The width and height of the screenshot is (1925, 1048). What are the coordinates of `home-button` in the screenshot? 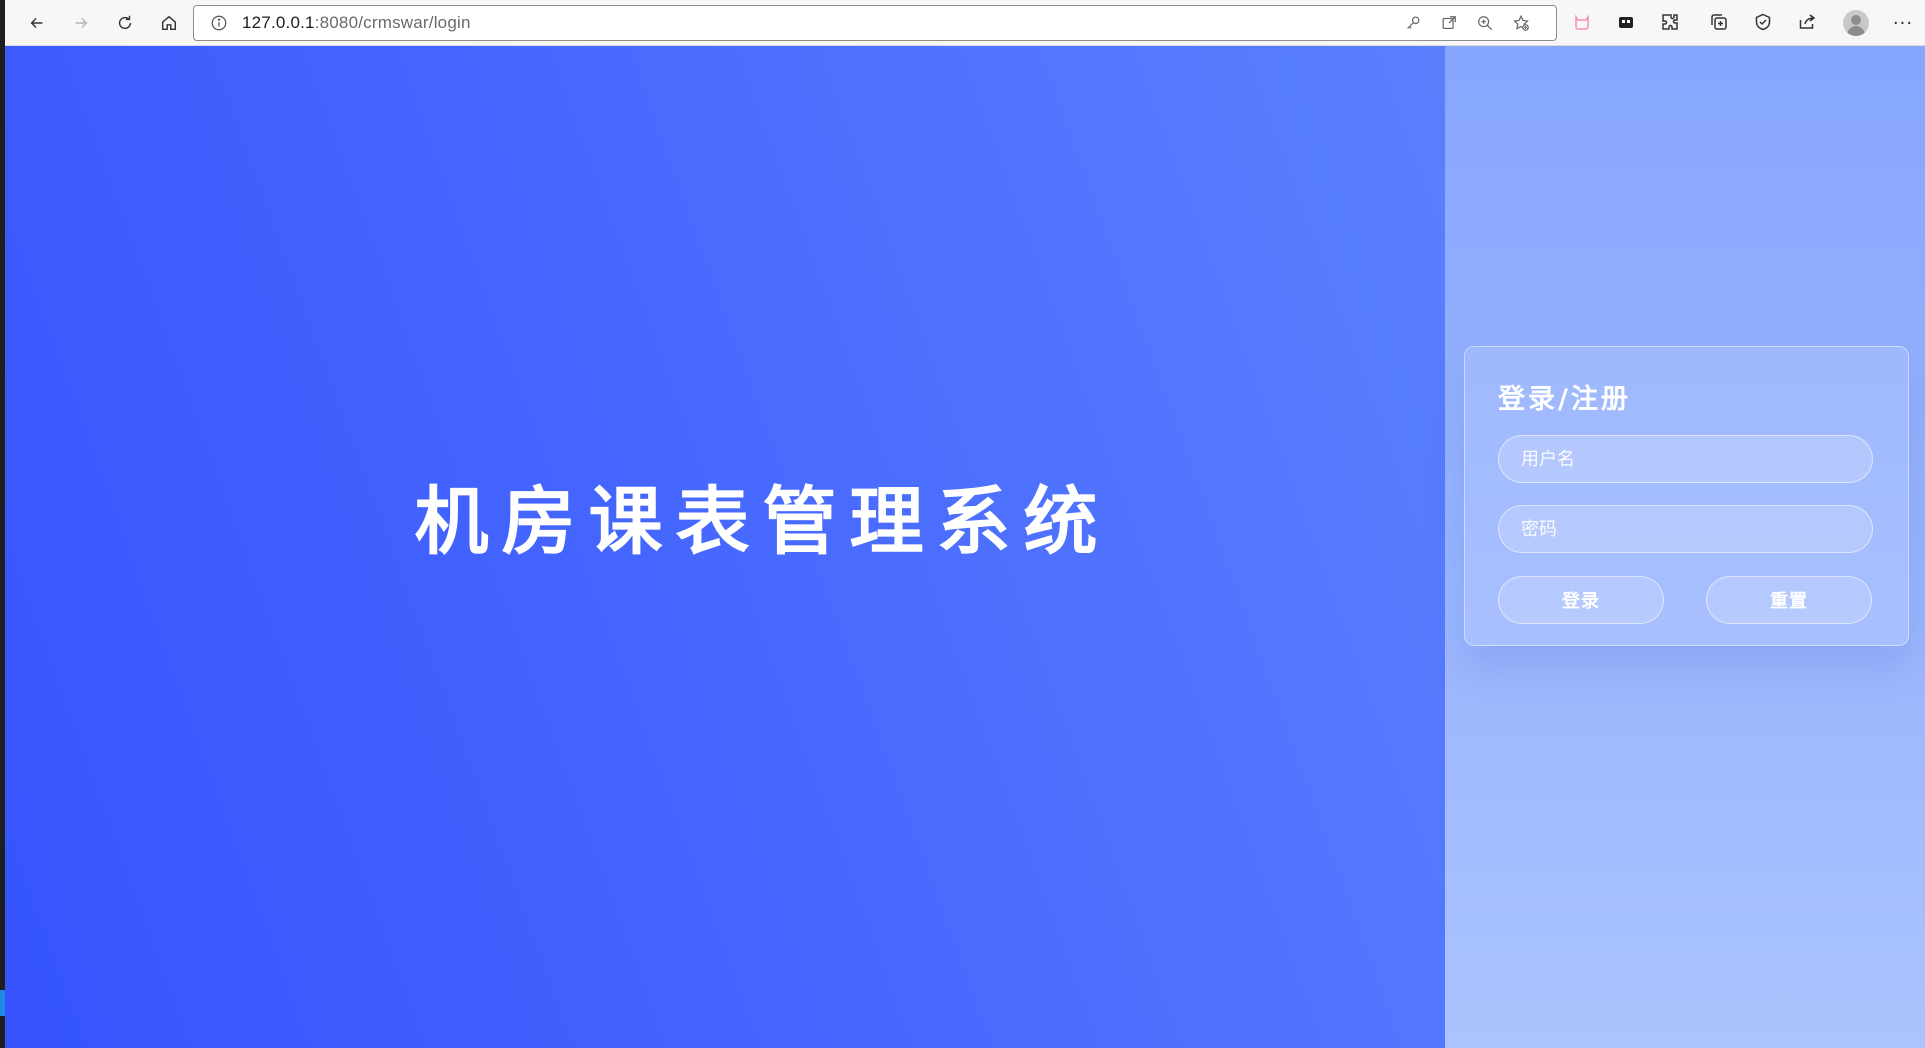 It's located at (169, 23).